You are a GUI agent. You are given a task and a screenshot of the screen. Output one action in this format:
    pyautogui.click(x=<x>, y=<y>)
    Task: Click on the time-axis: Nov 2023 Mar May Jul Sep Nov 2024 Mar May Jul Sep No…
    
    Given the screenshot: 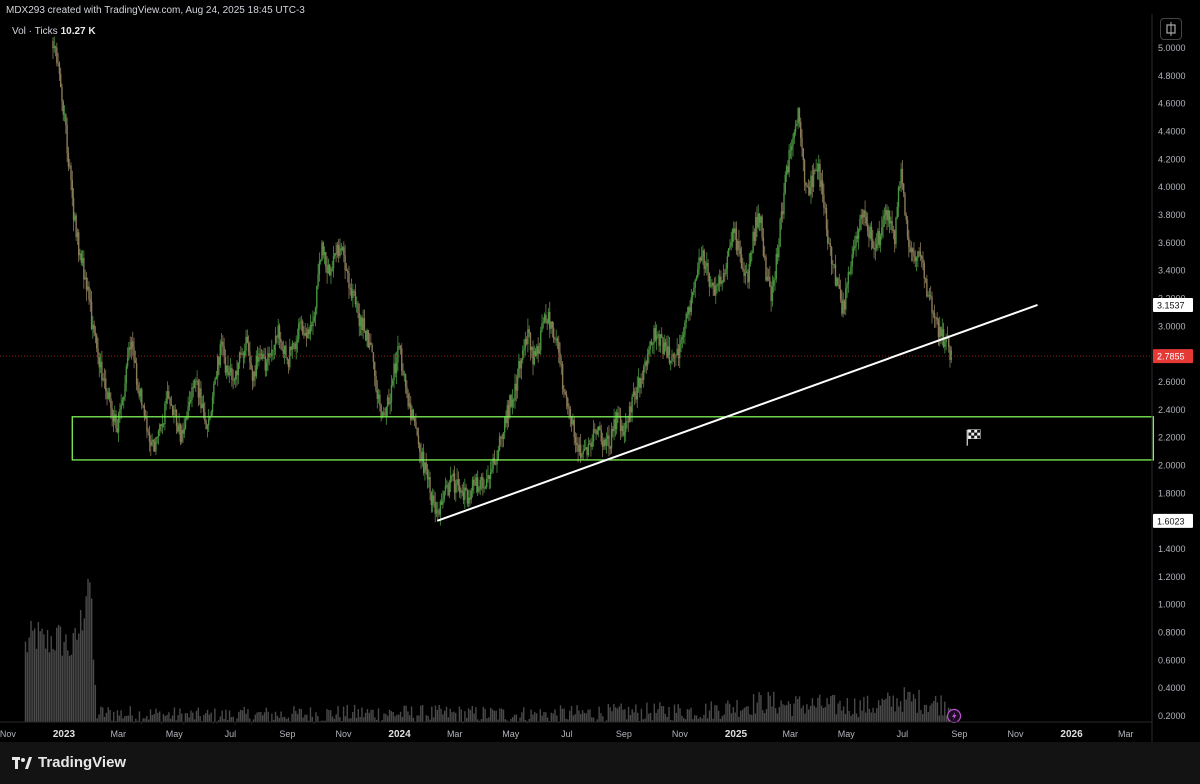 What is the action you would take?
    pyautogui.click(x=567, y=734)
    